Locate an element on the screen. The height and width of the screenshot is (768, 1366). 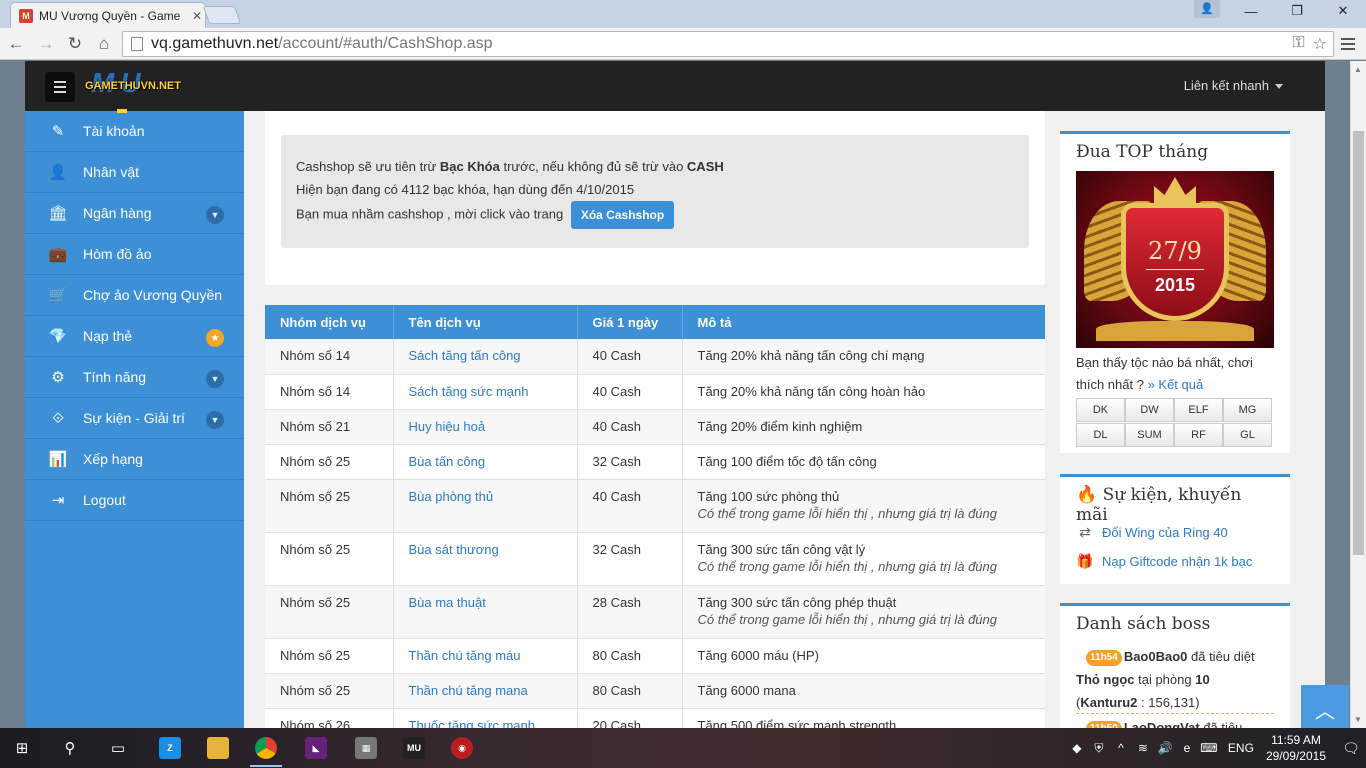
banner-ribbon is located at coordinates (1175, 331).